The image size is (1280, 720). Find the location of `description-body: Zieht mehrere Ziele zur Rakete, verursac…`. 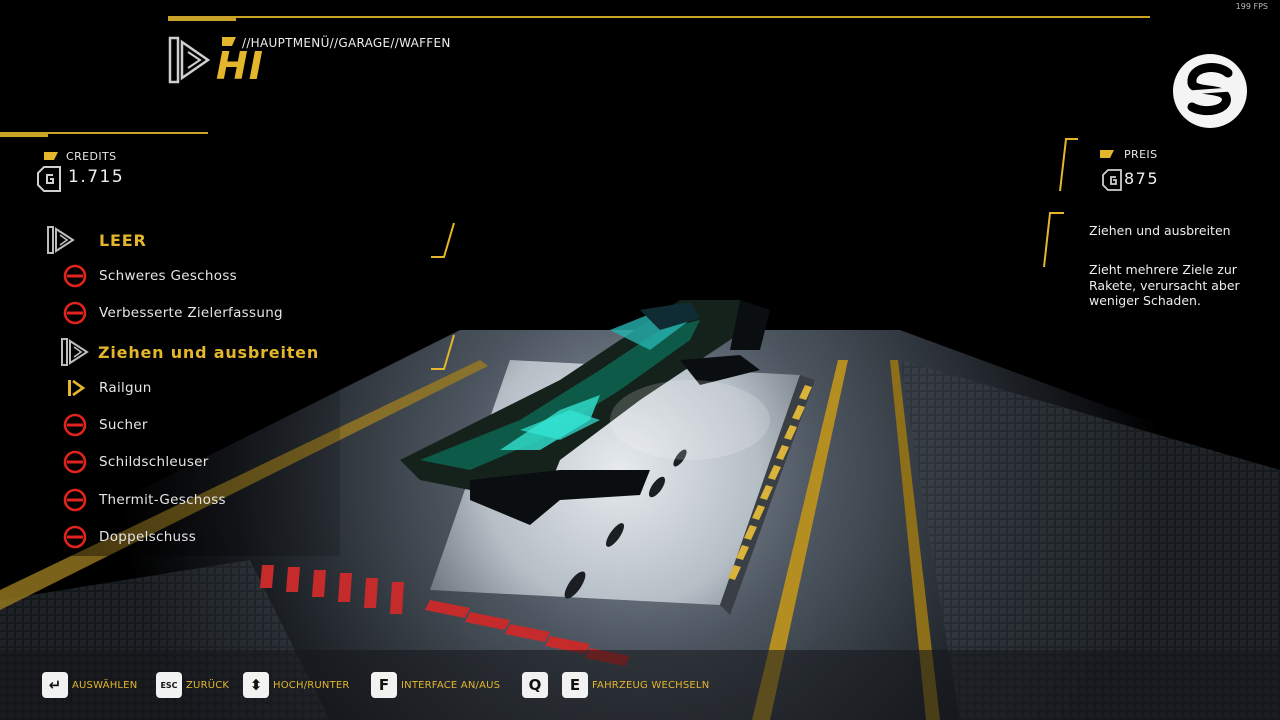

description-body: Zieht mehrere Ziele zur Rakete, verursac… is located at coordinates (1164, 285).